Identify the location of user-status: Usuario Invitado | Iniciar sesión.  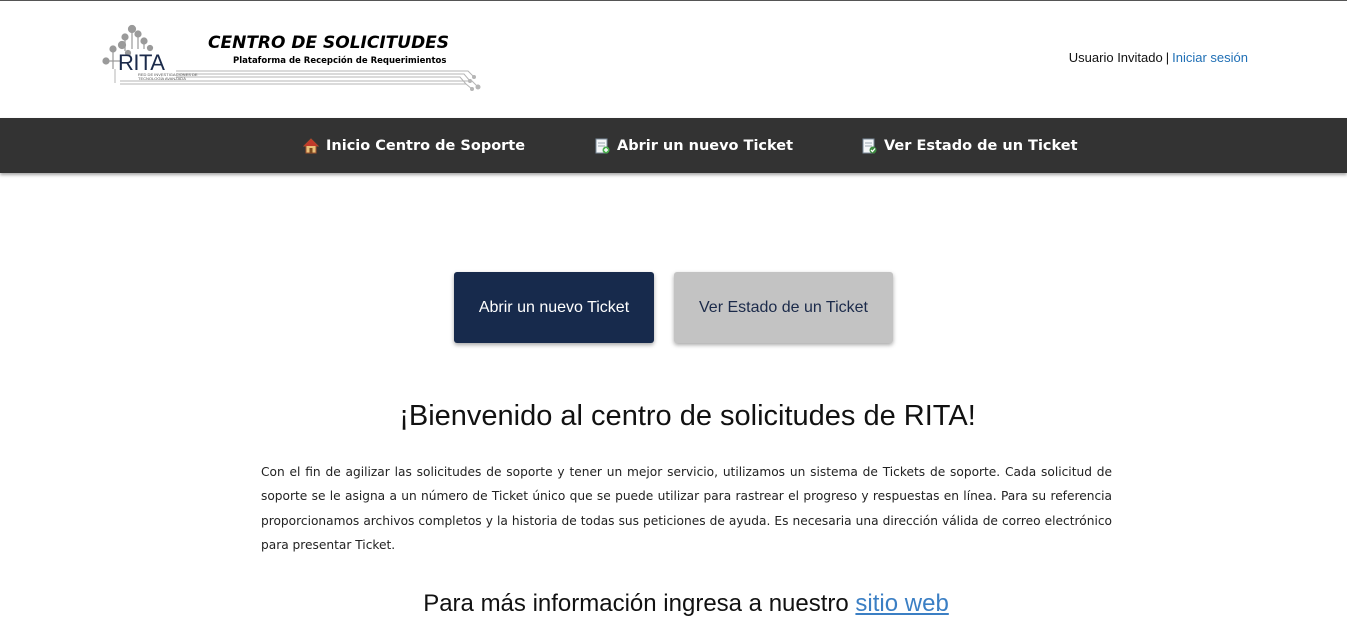
(1158, 57).